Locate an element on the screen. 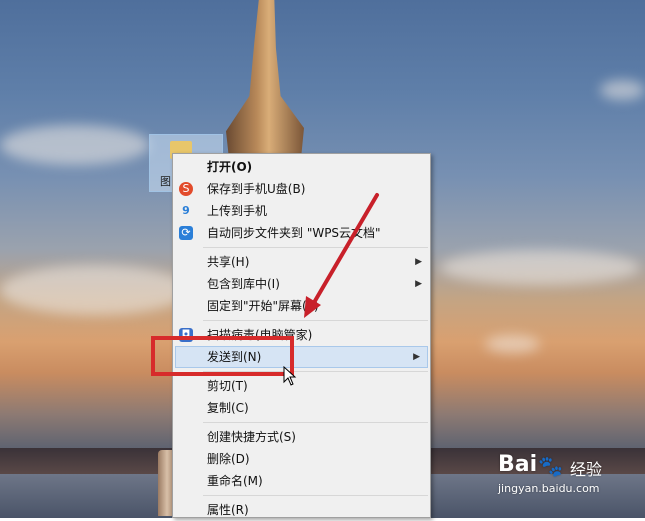  mouse-cursor-icon is located at coordinates (290, 376).